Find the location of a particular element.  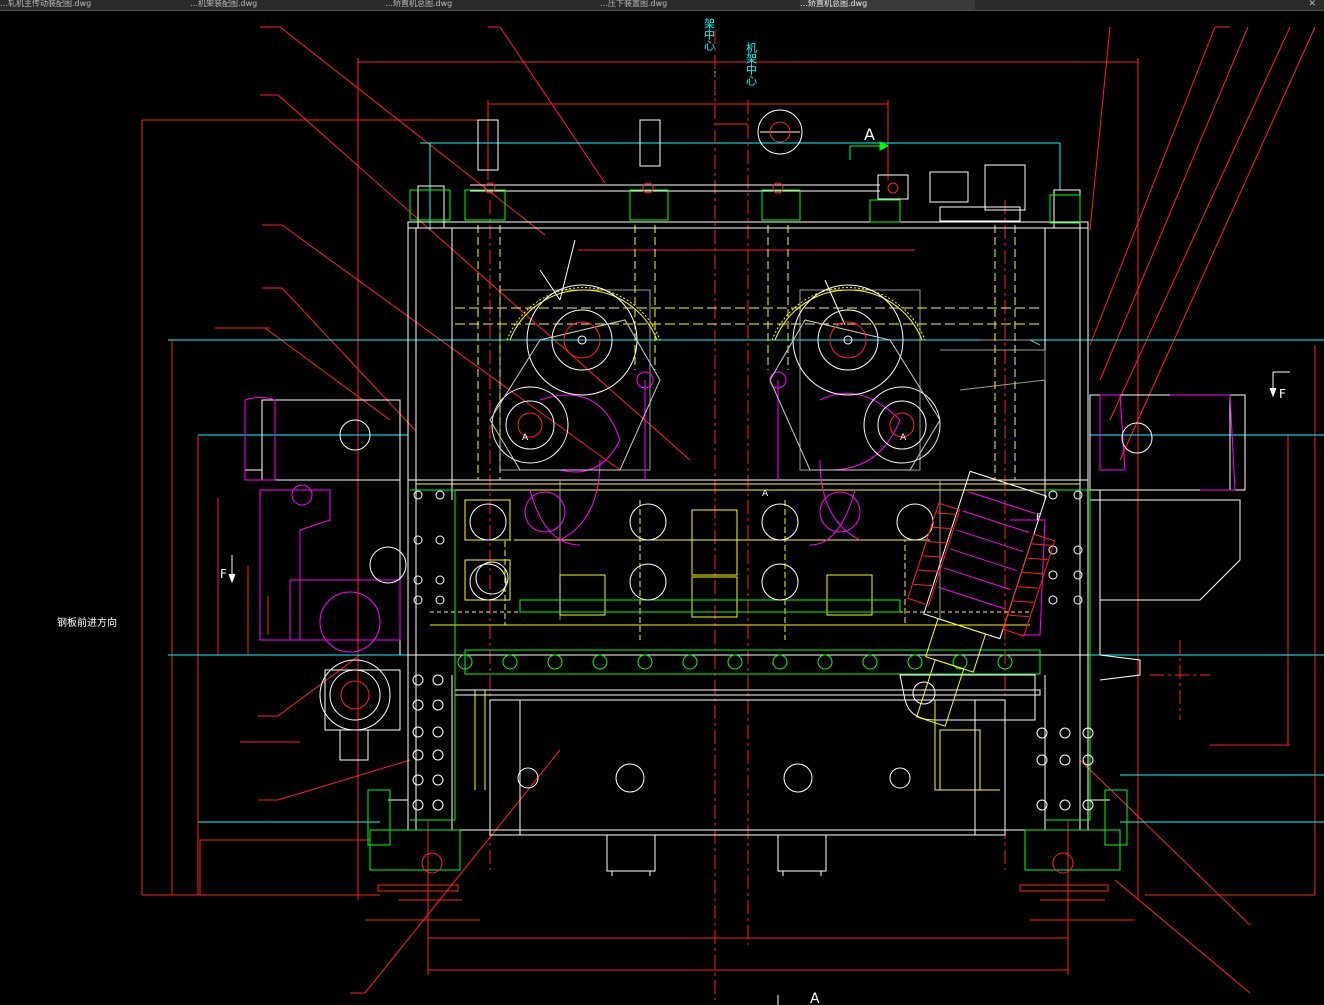

mark-a-left: A is located at coordinates (525, 438).